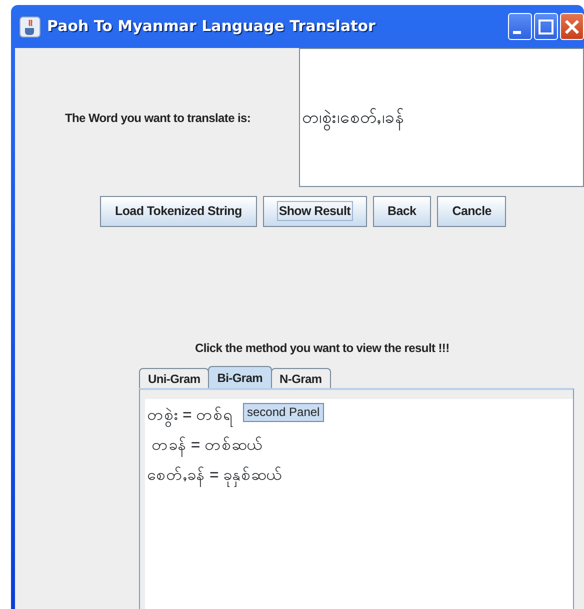 This screenshot has height=609, width=584. I want to click on input-text-area: တ၊စွဲး၊စေတ်ႇ၊ခန်, so click(441, 117).